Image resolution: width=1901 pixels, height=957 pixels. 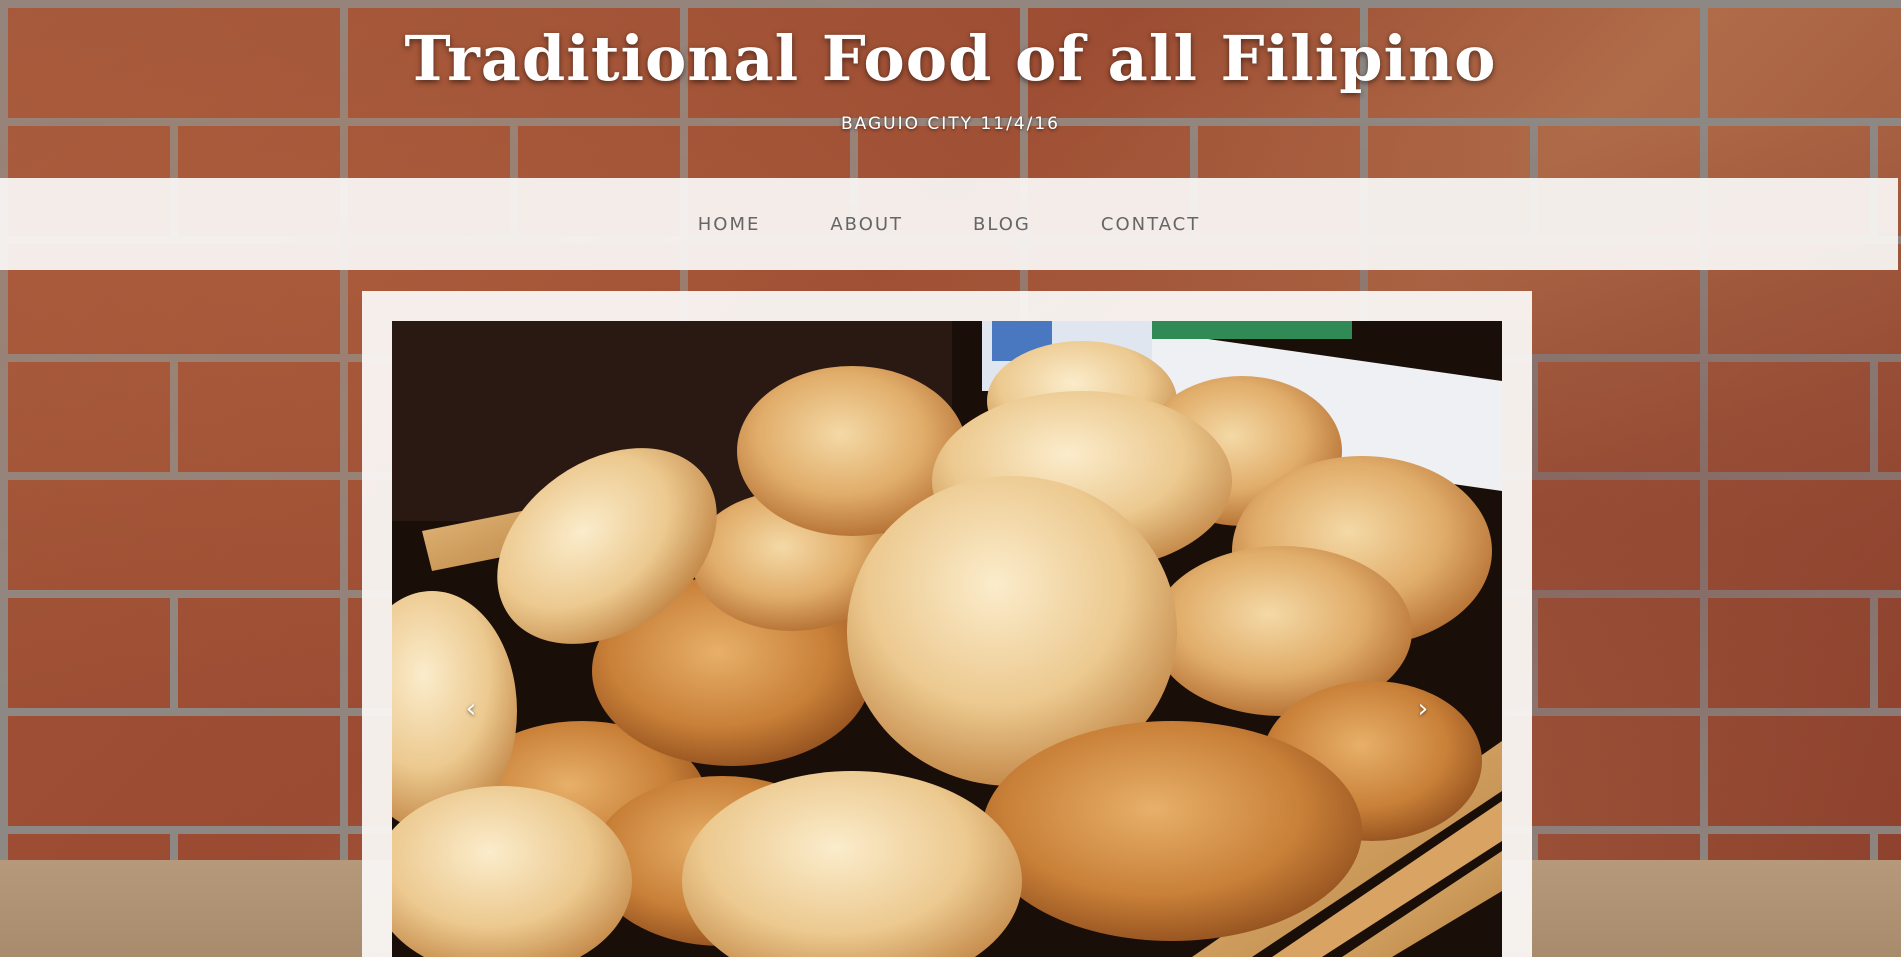 I want to click on main-nav: HOME ABOUT BLOG CONTACT, so click(x=949, y=224).